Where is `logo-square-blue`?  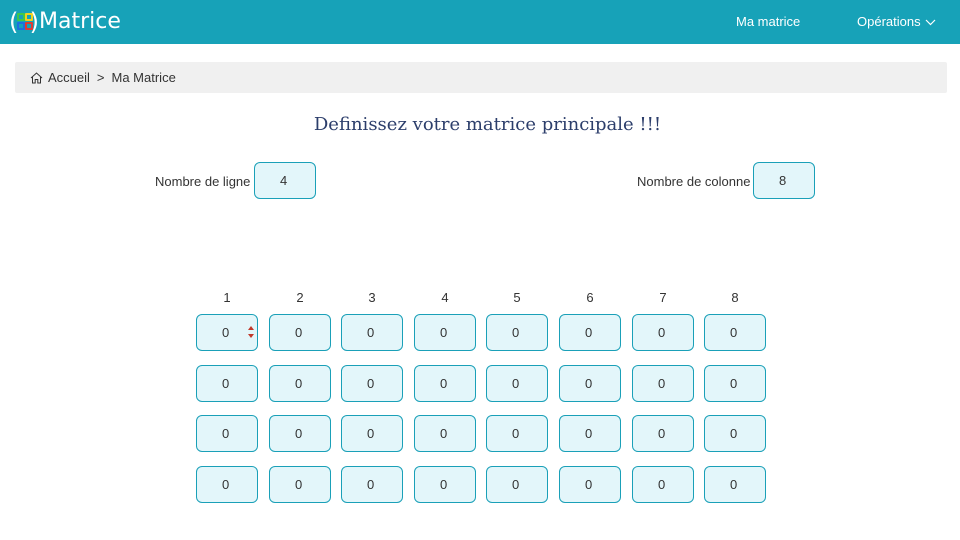 logo-square-blue is located at coordinates (21, 26).